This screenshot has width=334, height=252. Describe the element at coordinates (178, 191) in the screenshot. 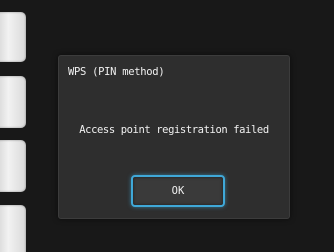

I see `ok-button: OK` at that location.